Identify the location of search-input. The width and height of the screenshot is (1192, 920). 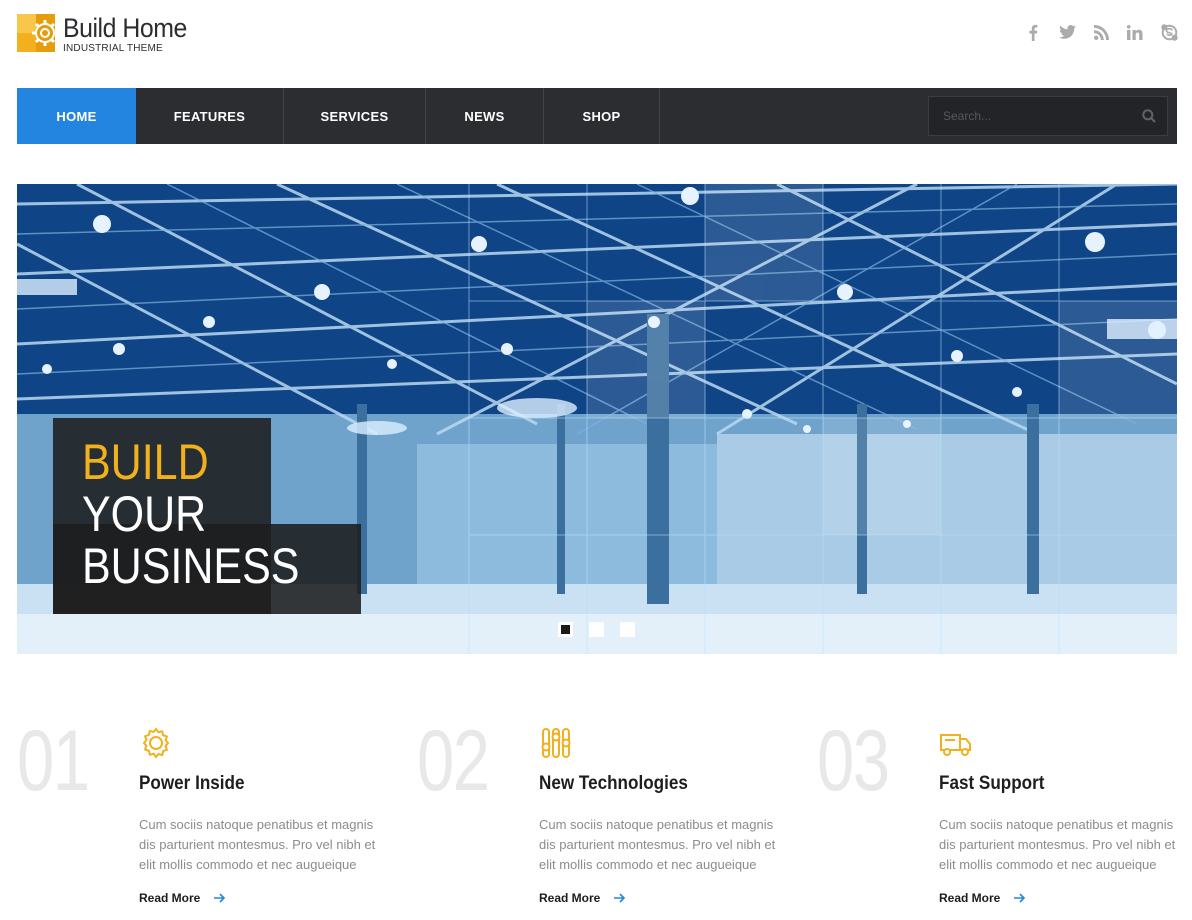
(1030, 116).